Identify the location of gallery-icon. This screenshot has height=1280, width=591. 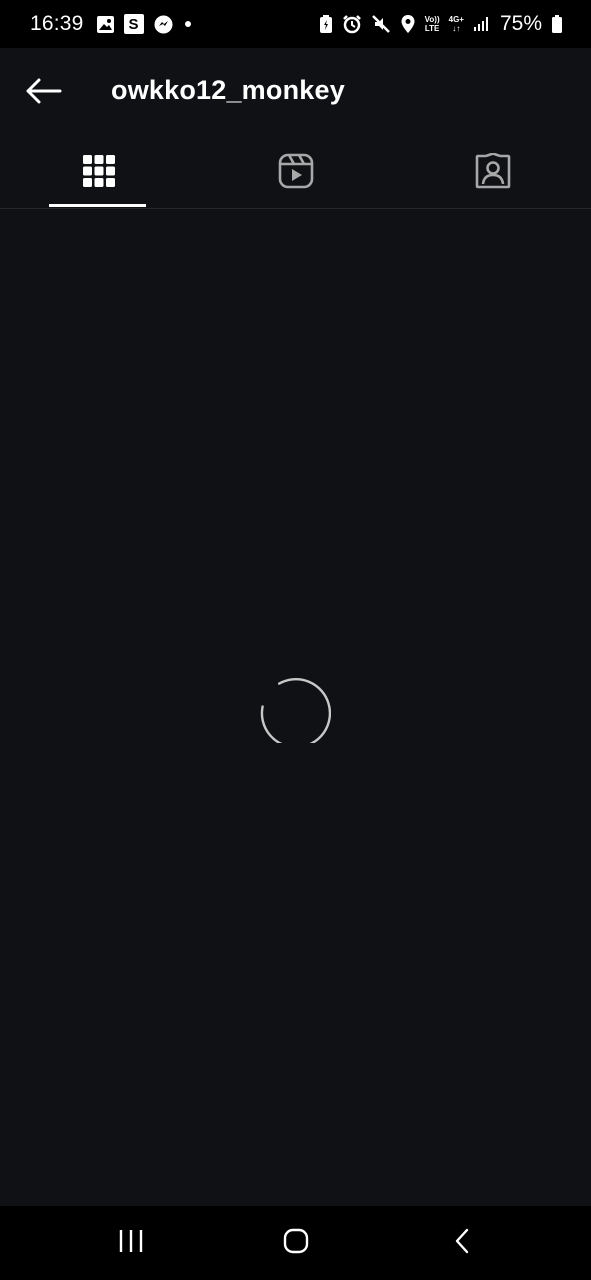
(105, 24).